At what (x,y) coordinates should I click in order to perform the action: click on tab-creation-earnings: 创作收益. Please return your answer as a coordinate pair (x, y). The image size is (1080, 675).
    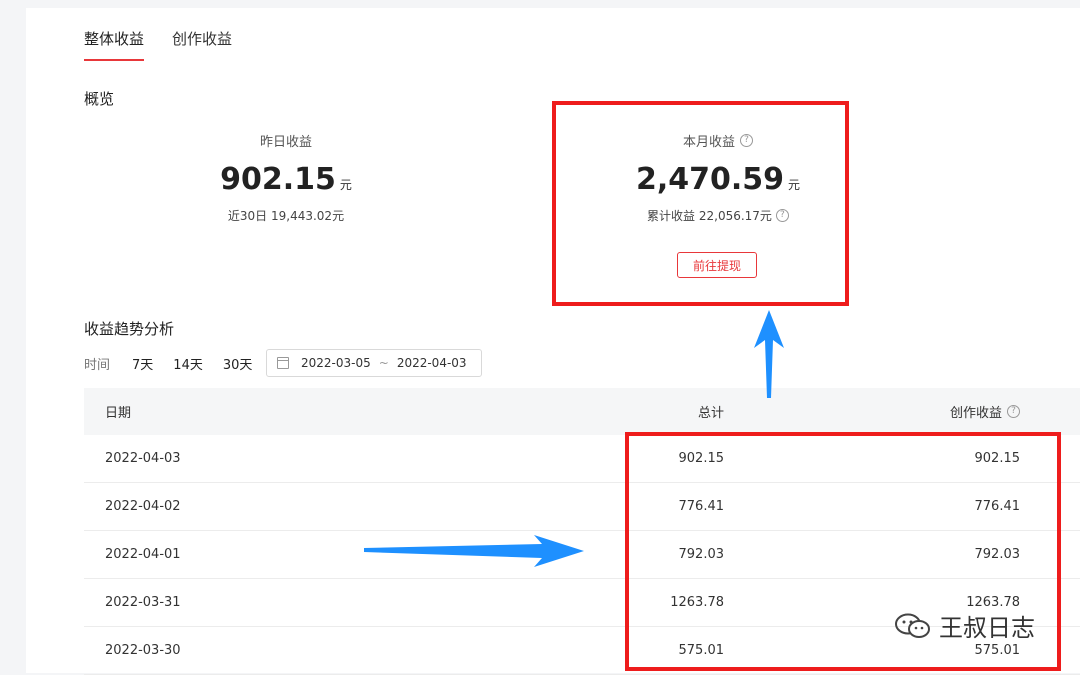
    Looking at the image, I should click on (202, 44).